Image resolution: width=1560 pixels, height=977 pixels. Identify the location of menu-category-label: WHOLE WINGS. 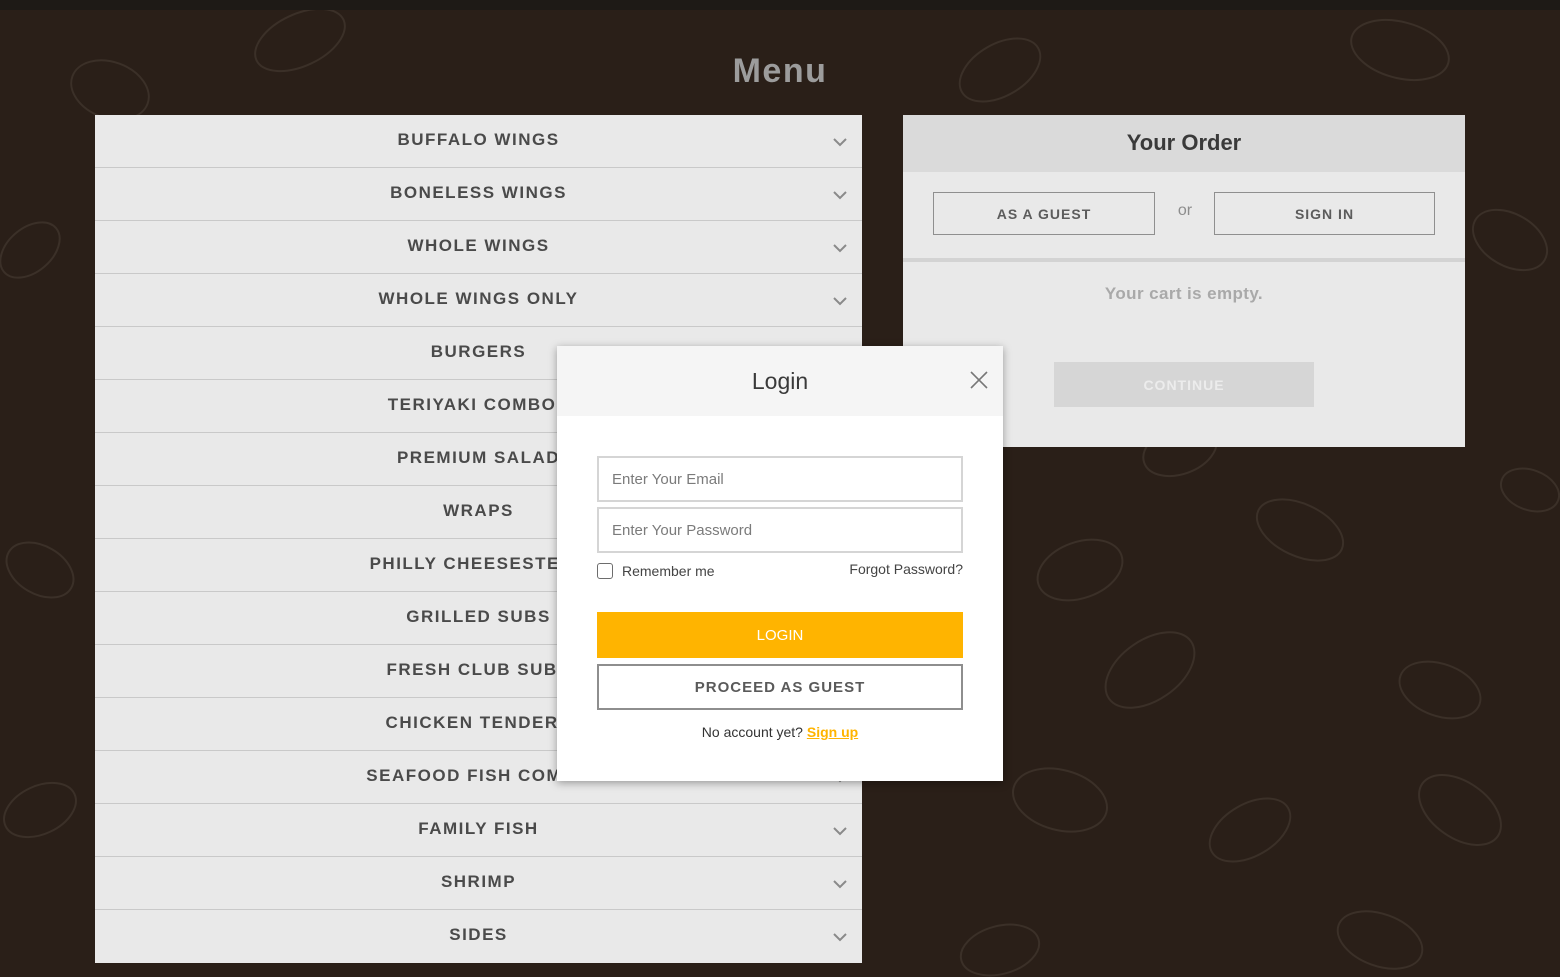
(478, 245).